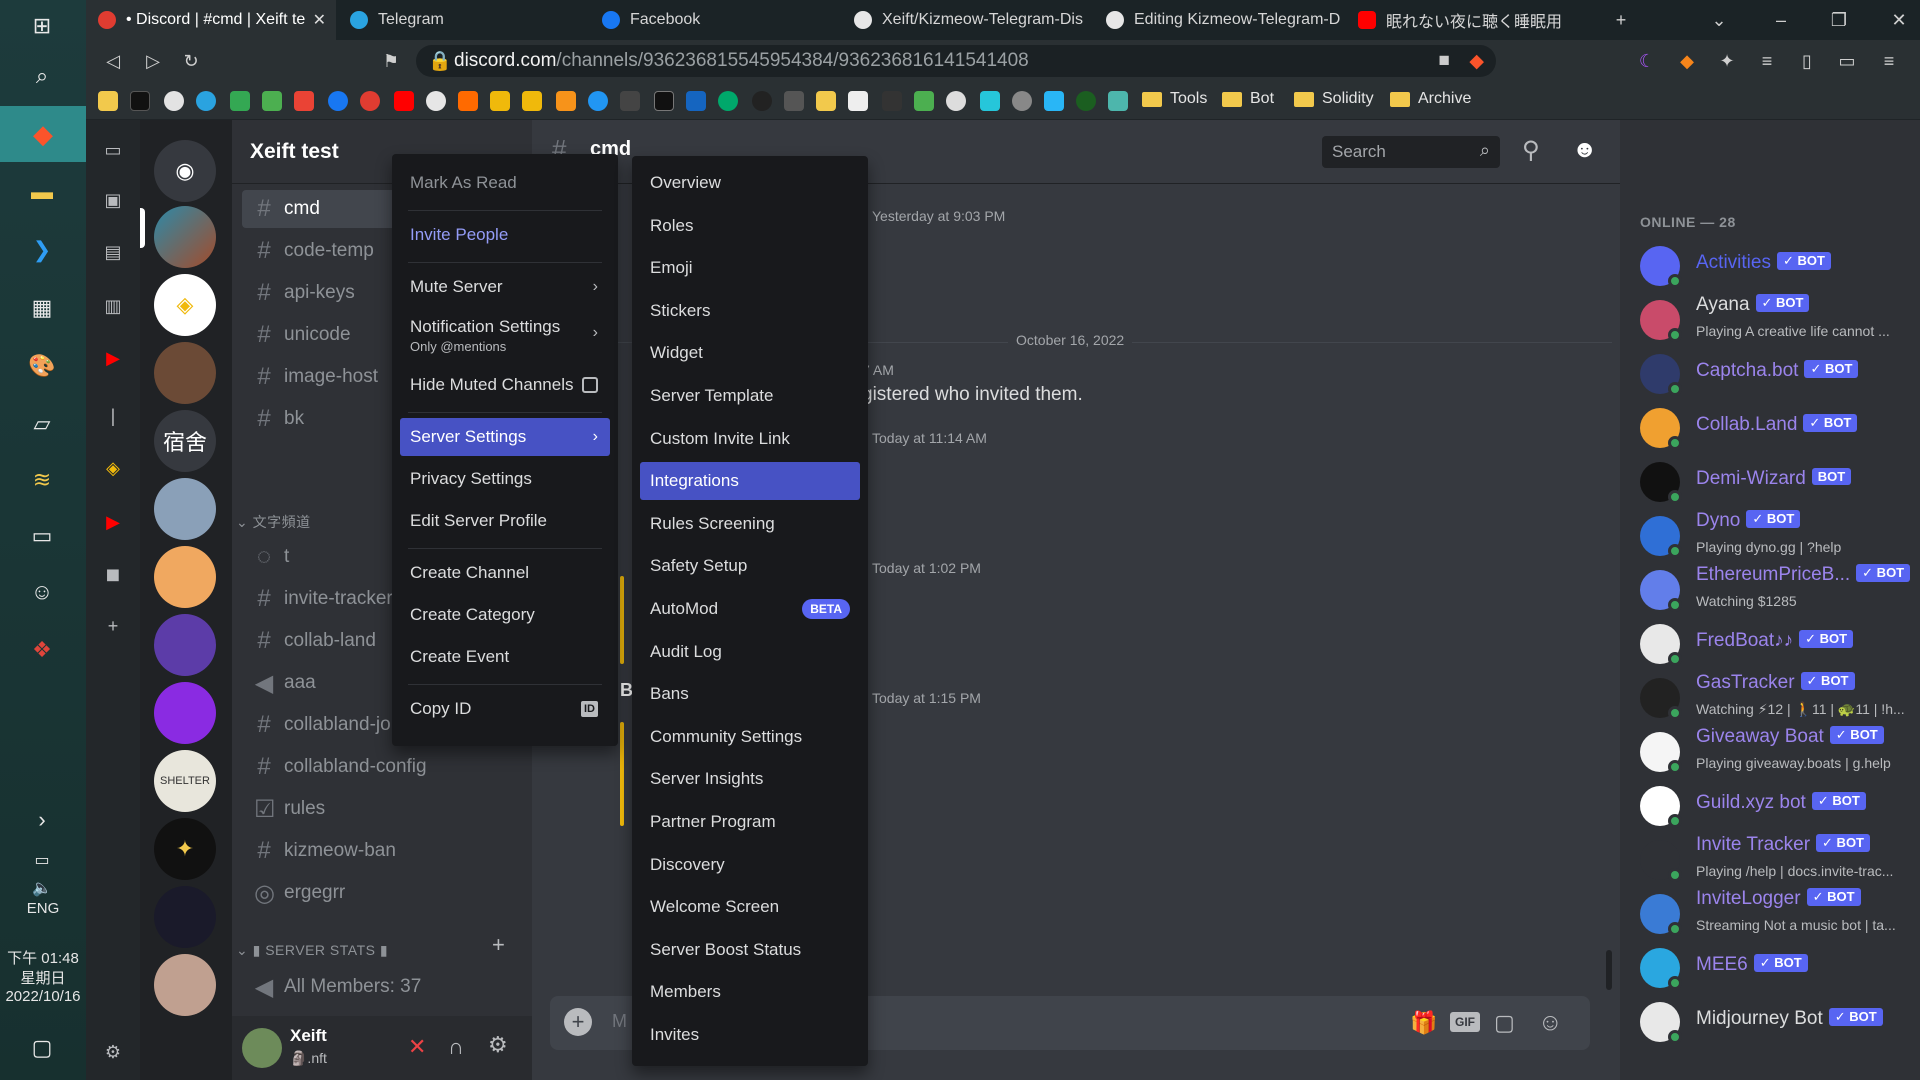 This screenshot has height=1080, width=1920. What do you see at coordinates (1775, 375) in the screenshot?
I see `member-row: Captcha.bot ✓ BOT` at bounding box center [1775, 375].